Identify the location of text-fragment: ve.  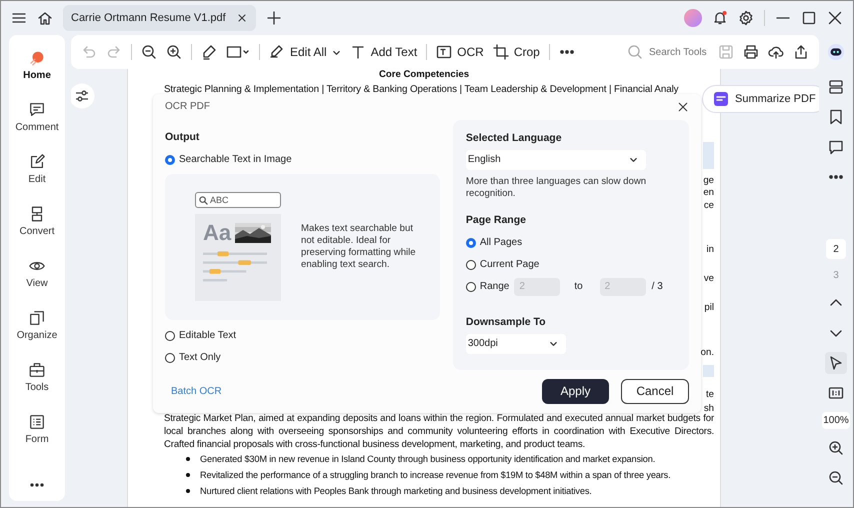
(709, 279).